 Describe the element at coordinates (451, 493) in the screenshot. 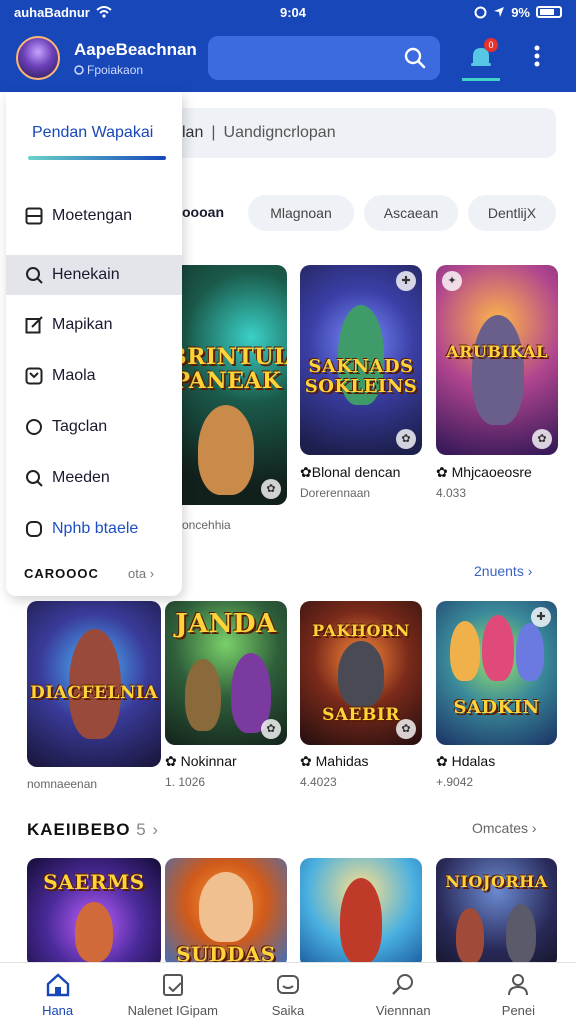

I see `card-meta: 4.033` at that location.